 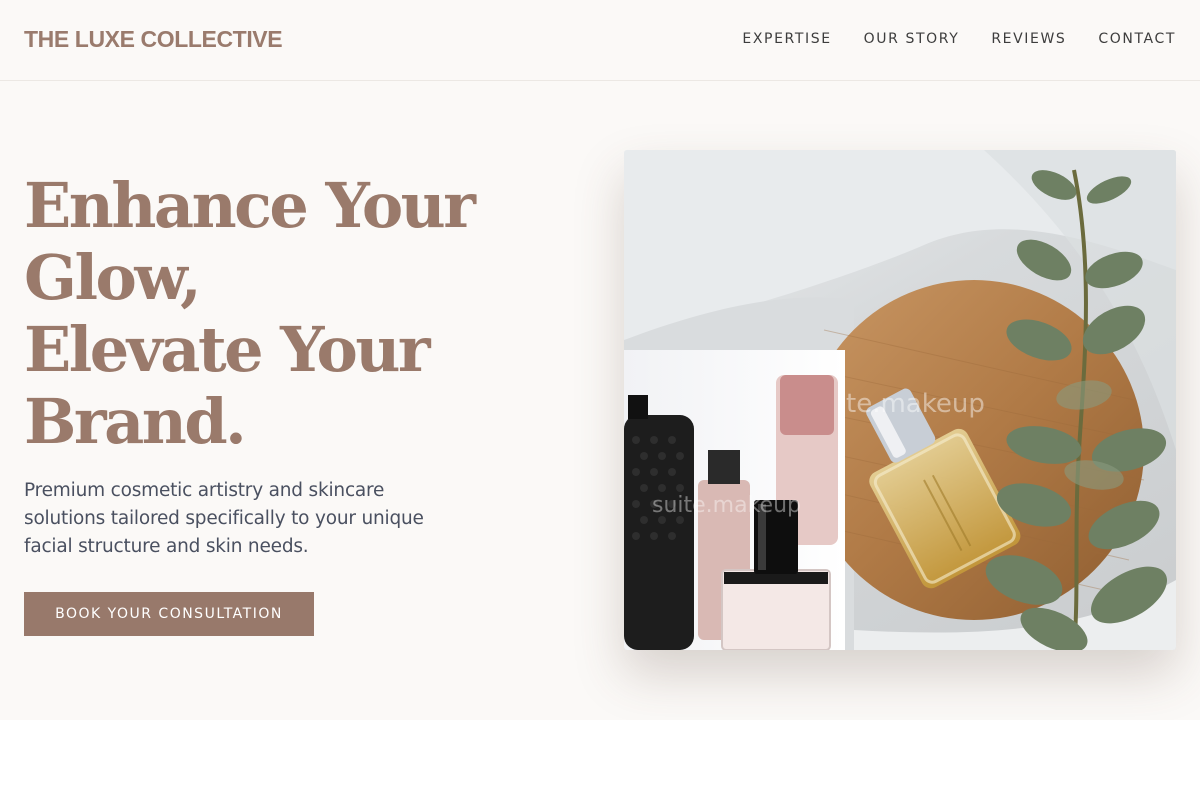 I want to click on nav-link-our-story: OUR STORY, so click(x=912, y=39).